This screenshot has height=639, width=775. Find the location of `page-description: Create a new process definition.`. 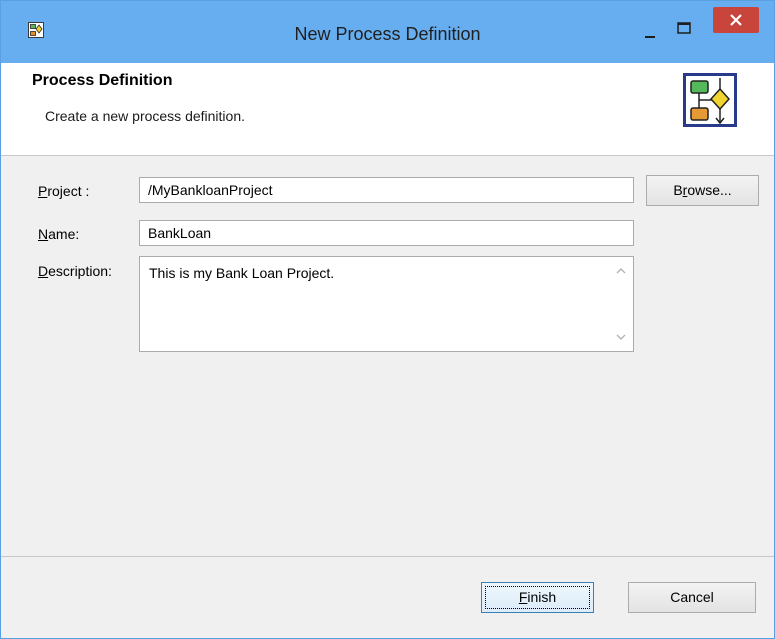

page-description: Create a new process definition. is located at coordinates (145, 116).